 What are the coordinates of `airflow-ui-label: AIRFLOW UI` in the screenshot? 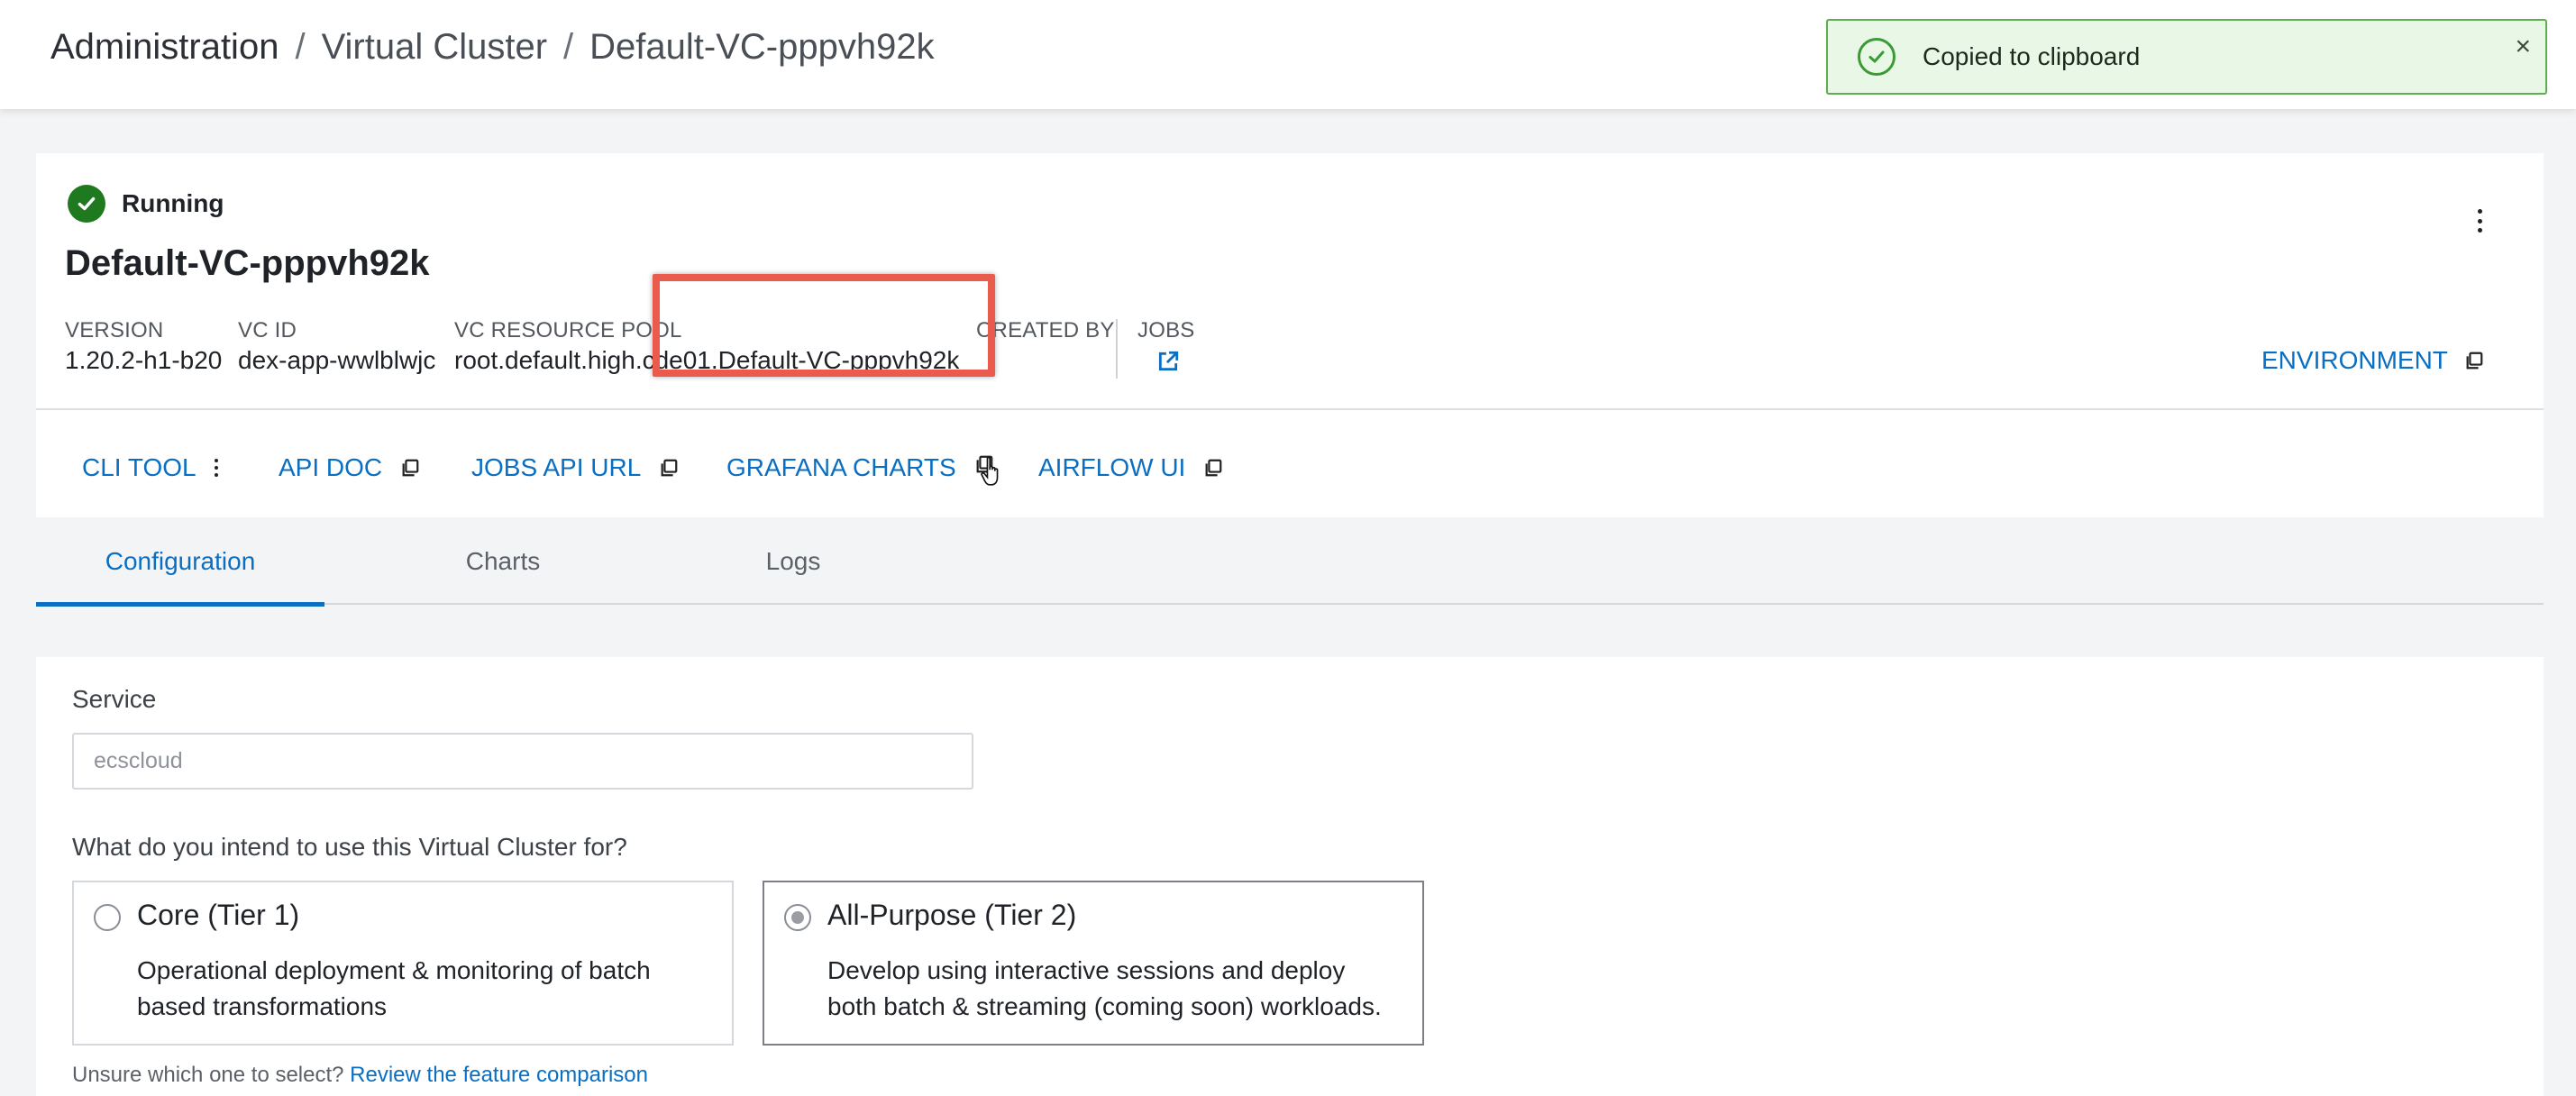 It's located at (1112, 466).